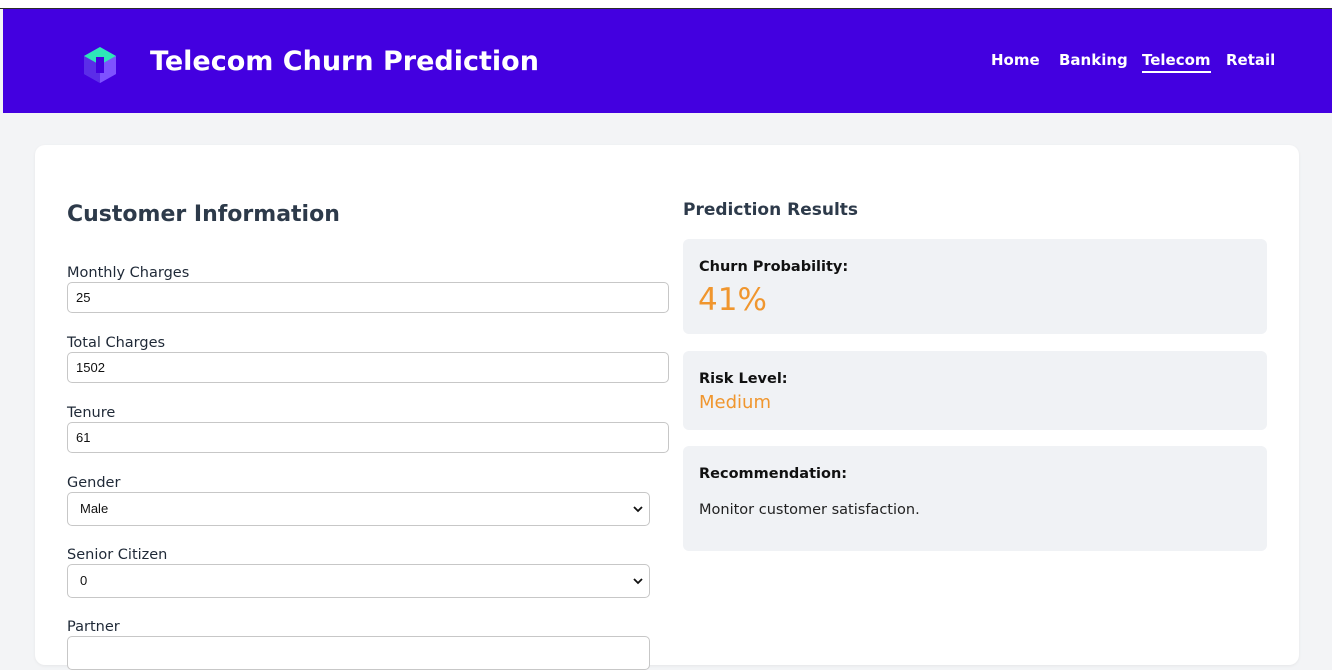 The height and width of the screenshot is (670, 1332). What do you see at coordinates (358, 653) in the screenshot?
I see `partner-select` at bounding box center [358, 653].